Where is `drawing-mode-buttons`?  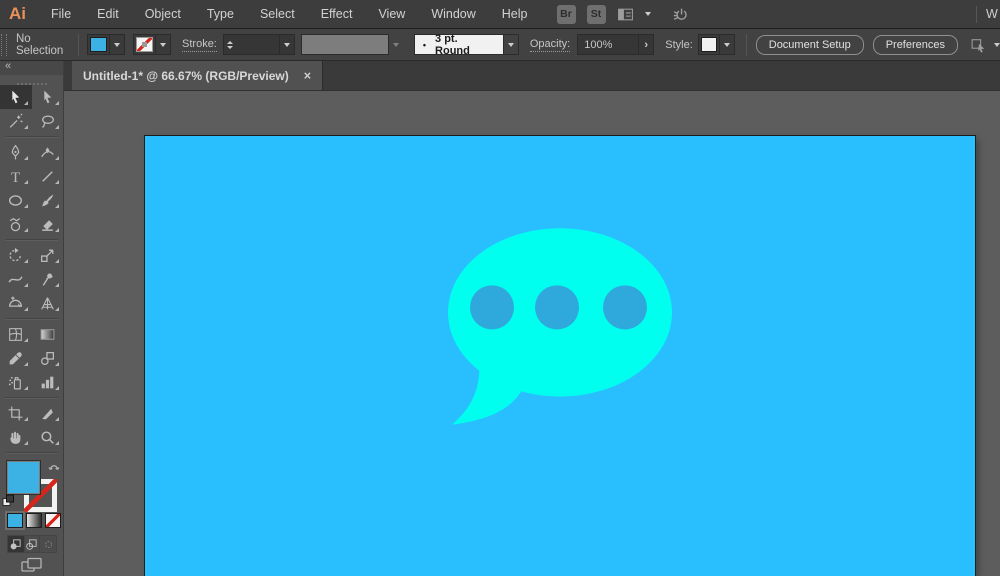
drawing-mode-buttons is located at coordinates (32, 544).